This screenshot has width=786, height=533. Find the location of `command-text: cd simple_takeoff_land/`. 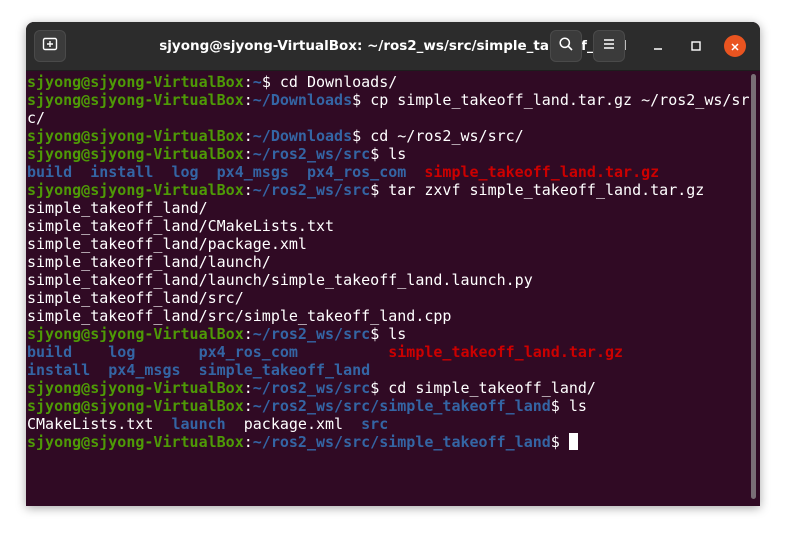

command-text: cd simple_takeoff_land/ is located at coordinates (492, 388).